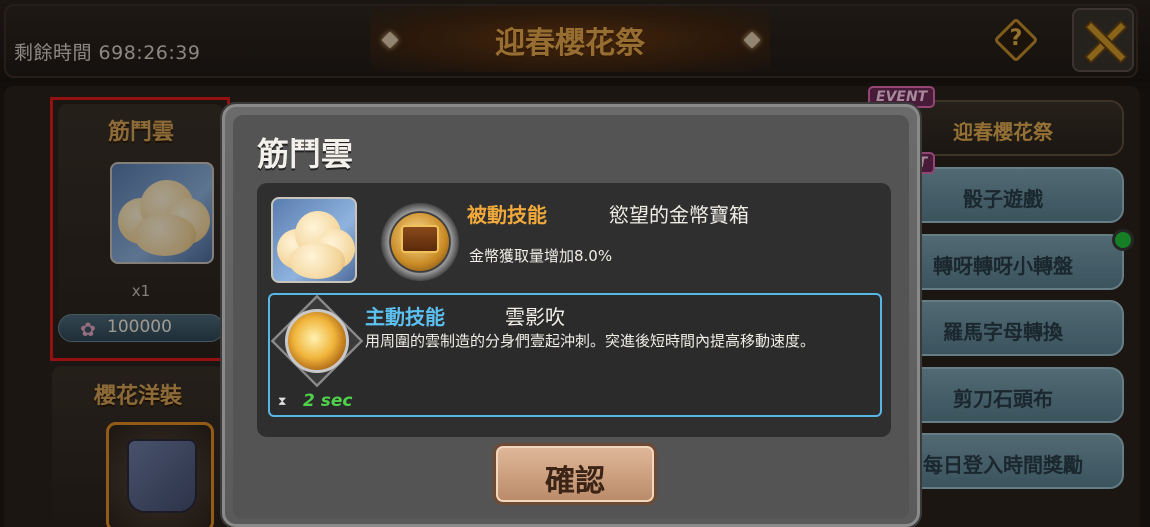  I want to click on treasure-chest-icon, so click(420, 242).